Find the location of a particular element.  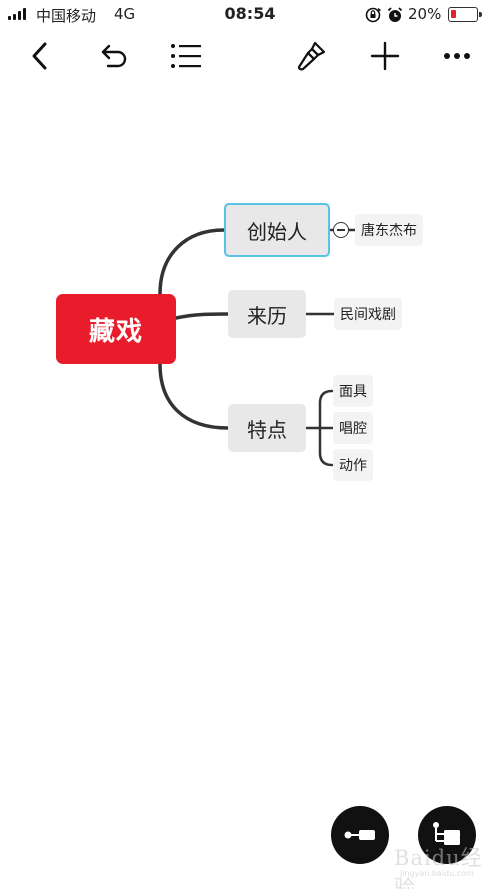

subtopic-founder-name: 唐东杰布 is located at coordinates (389, 230).